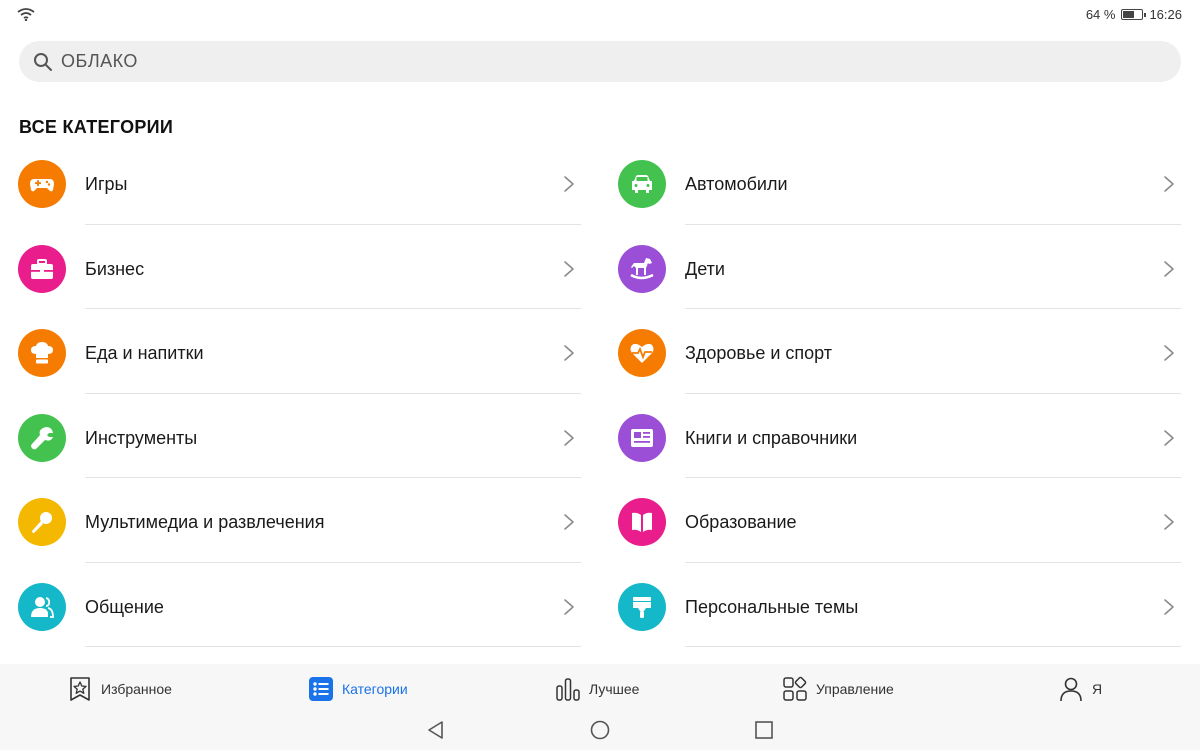 This screenshot has width=1200, height=750. I want to click on battery-percent: 64 %, so click(1100, 14).